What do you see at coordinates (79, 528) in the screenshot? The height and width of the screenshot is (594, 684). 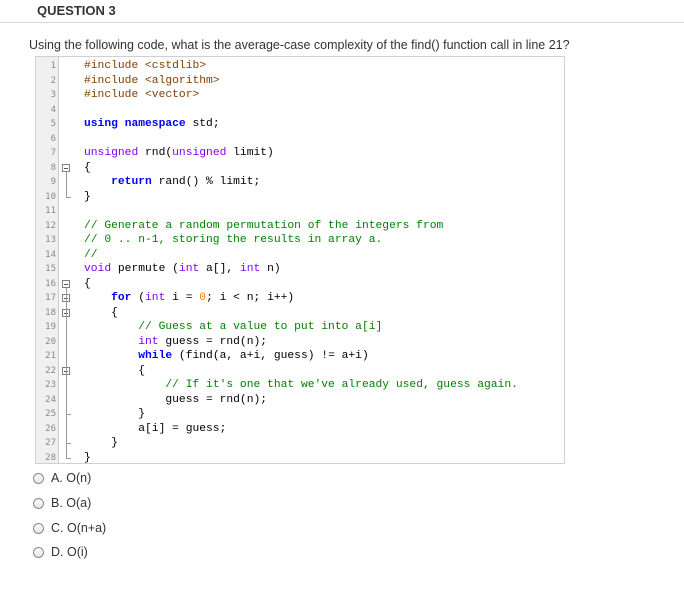 I see `option-label: C. O(n+a)` at bounding box center [79, 528].